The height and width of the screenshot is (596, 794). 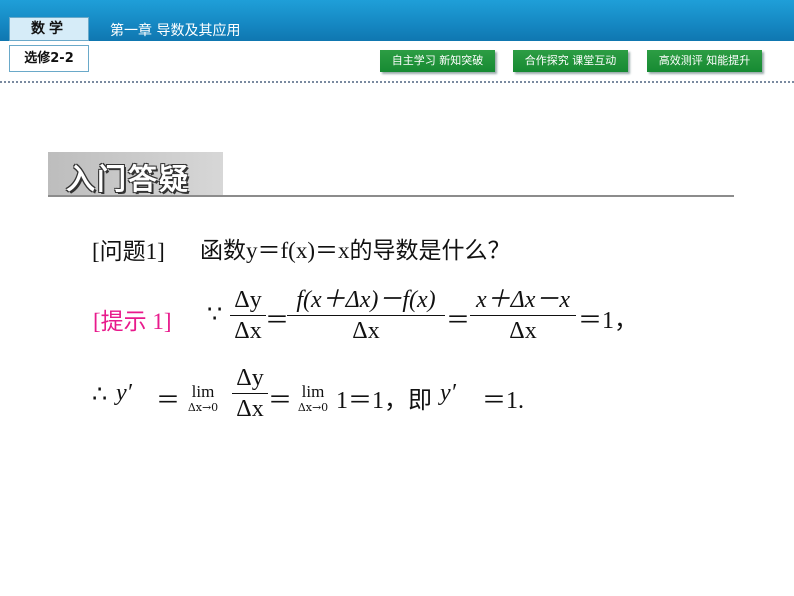 What do you see at coordinates (124, 393) in the screenshot?
I see `y-prime: y′` at bounding box center [124, 393].